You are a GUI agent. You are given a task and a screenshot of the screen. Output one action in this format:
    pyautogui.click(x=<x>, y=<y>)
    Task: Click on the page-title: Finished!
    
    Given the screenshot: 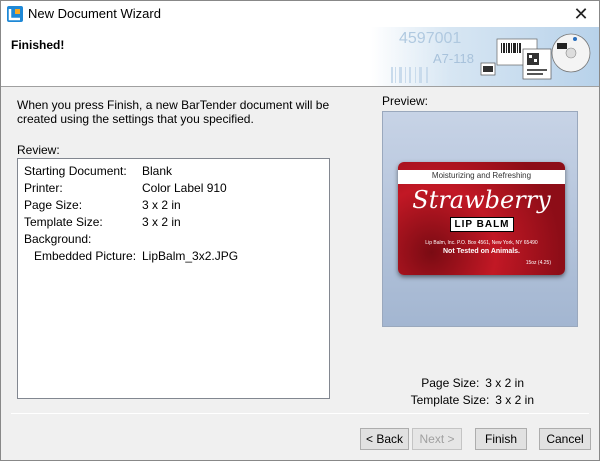 What is the action you would take?
    pyautogui.click(x=38, y=45)
    